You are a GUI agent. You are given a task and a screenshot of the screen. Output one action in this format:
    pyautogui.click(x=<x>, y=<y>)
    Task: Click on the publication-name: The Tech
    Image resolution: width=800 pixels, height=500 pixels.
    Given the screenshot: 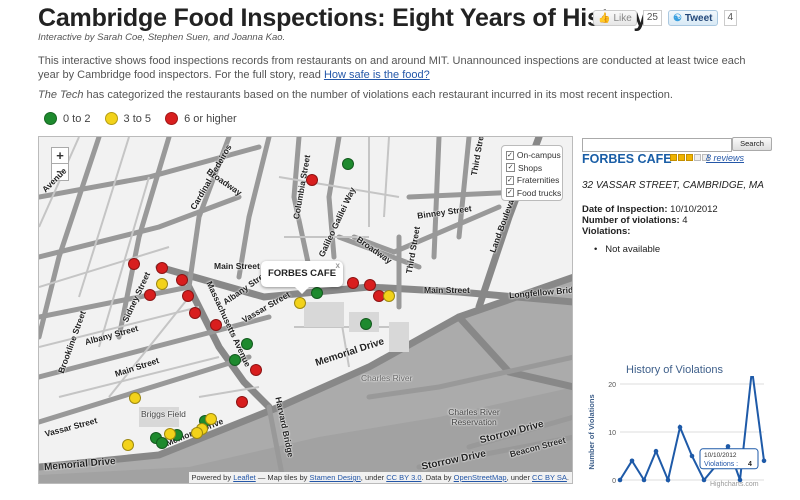 What is the action you would take?
    pyautogui.click(x=61, y=95)
    